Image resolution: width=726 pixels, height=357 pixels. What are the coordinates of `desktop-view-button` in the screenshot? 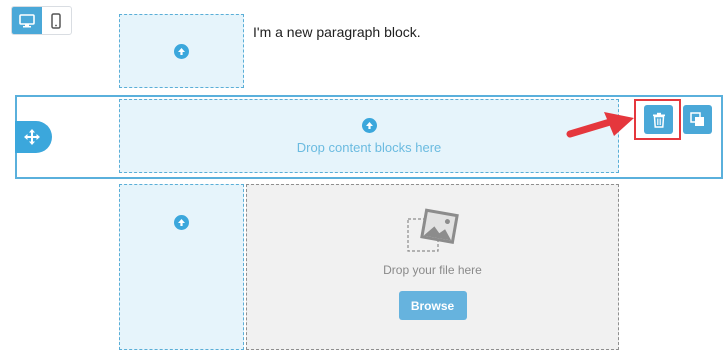 It's located at (27, 20).